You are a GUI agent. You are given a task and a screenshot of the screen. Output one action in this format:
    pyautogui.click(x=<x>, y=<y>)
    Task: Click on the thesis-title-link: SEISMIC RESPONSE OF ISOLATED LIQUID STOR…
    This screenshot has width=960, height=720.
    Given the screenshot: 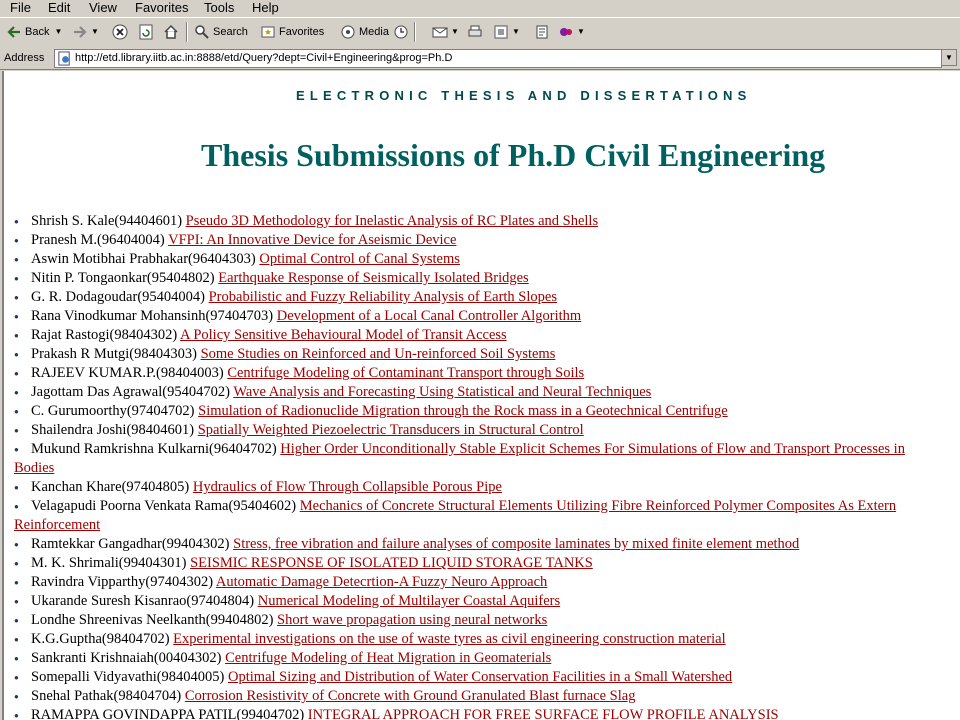 What is the action you would take?
    pyautogui.click(x=391, y=563)
    